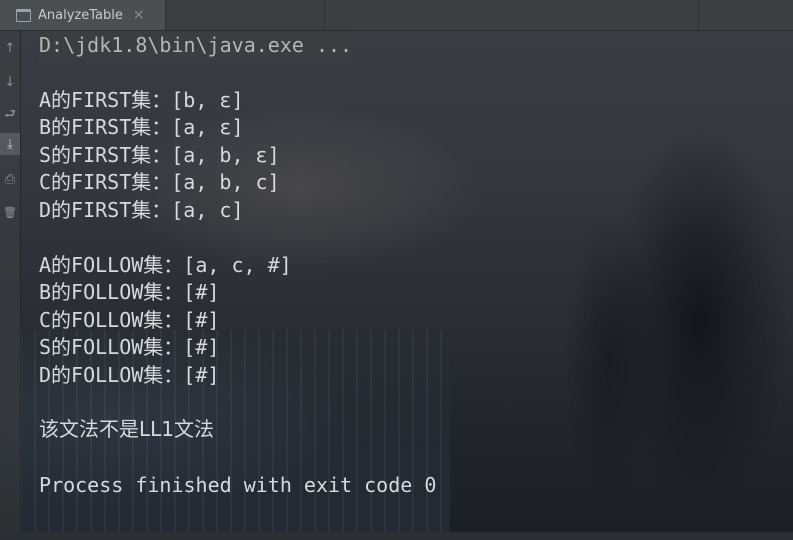  What do you see at coordinates (10, 144) in the screenshot?
I see `scroll-to-end-icon: ⤓` at bounding box center [10, 144].